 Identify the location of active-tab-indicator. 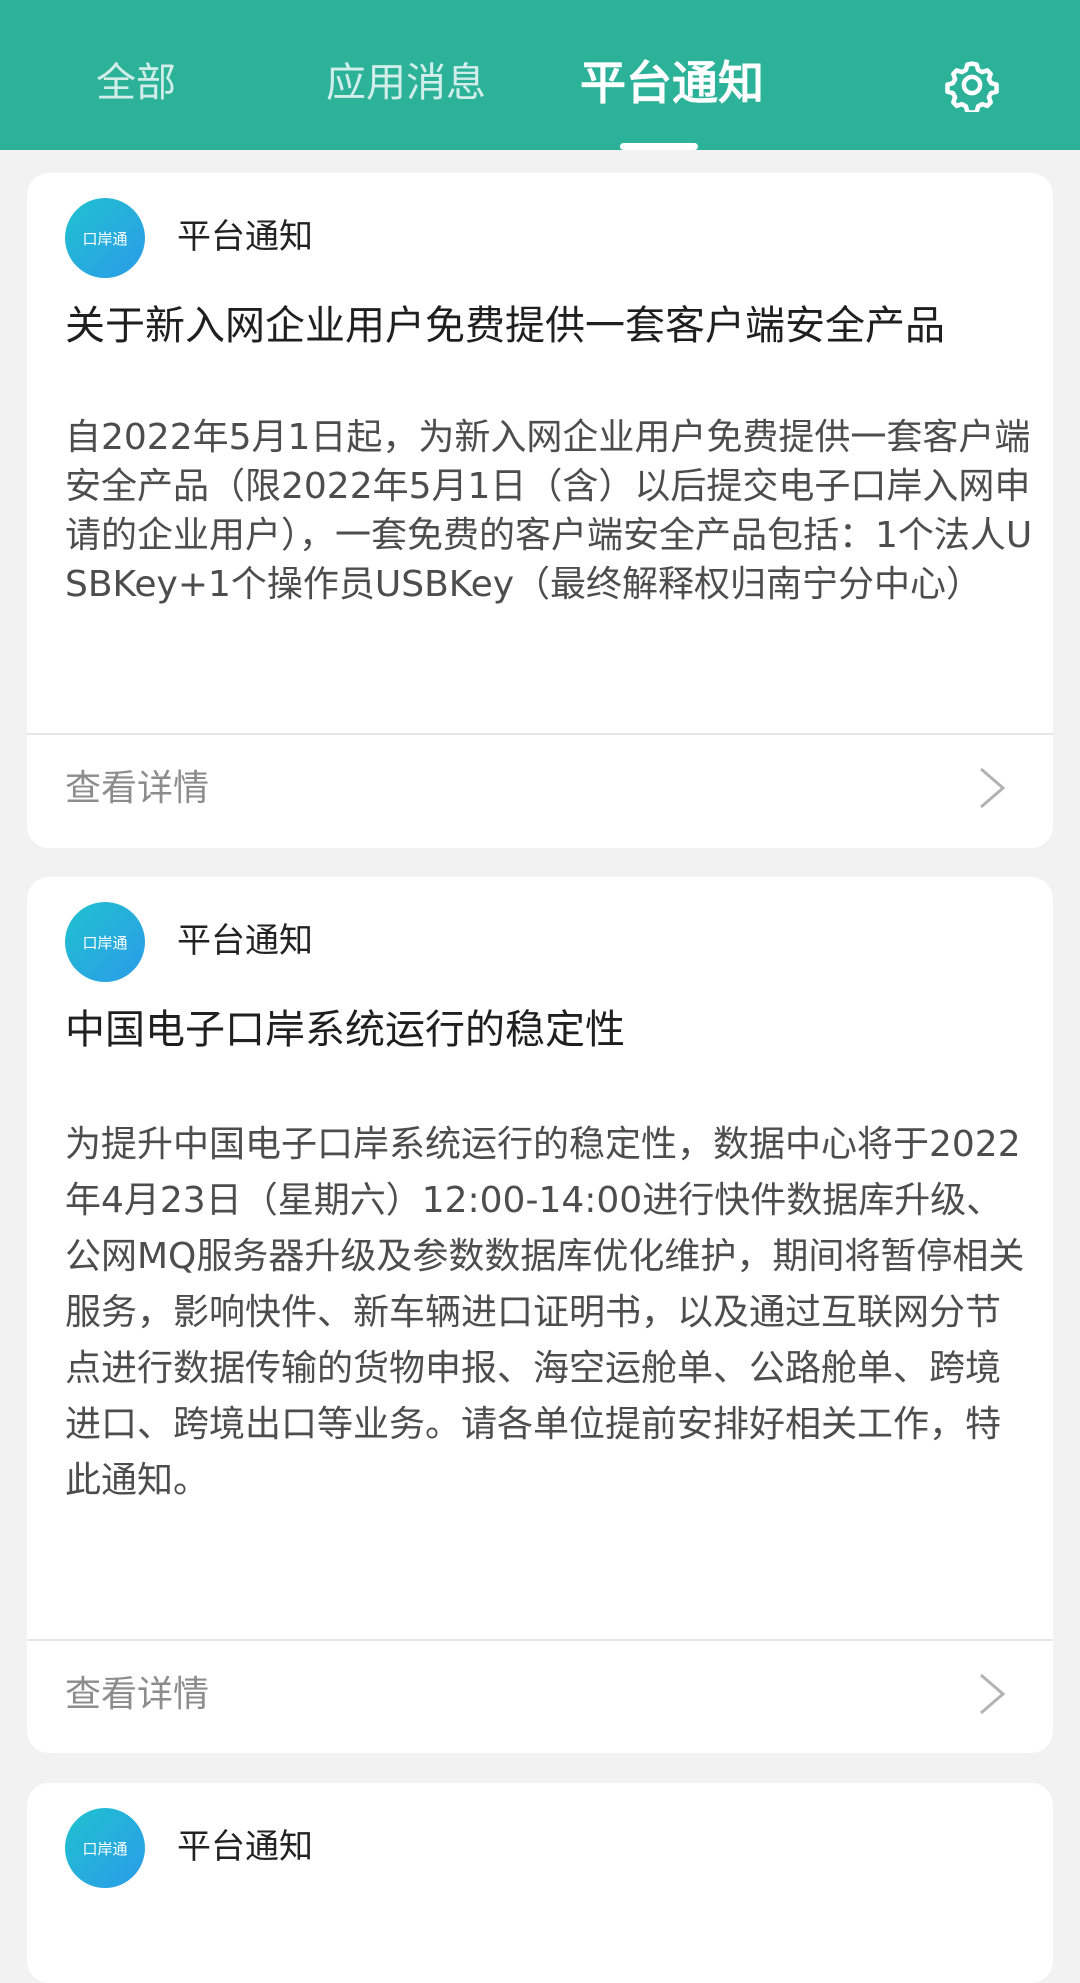
(659, 146).